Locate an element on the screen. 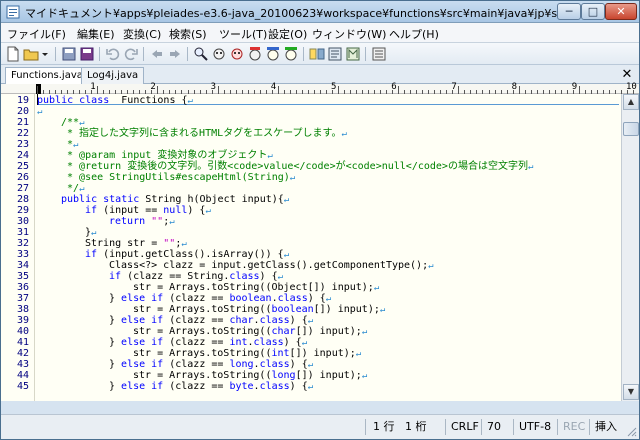 This screenshot has width=640, height=440. compare-icon is located at coordinates (317, 54).